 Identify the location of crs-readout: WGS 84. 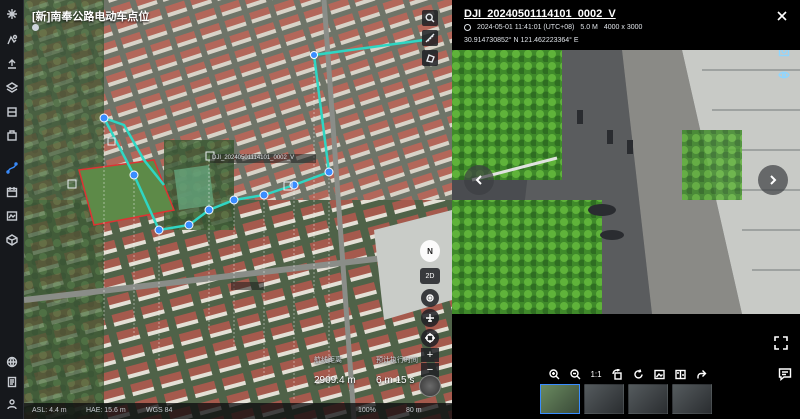
(159, 410).